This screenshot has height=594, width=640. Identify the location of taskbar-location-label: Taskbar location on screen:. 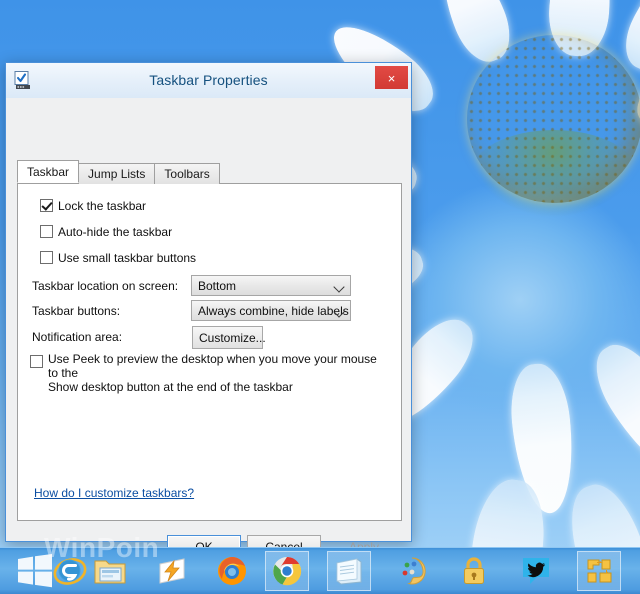
(105, 286).